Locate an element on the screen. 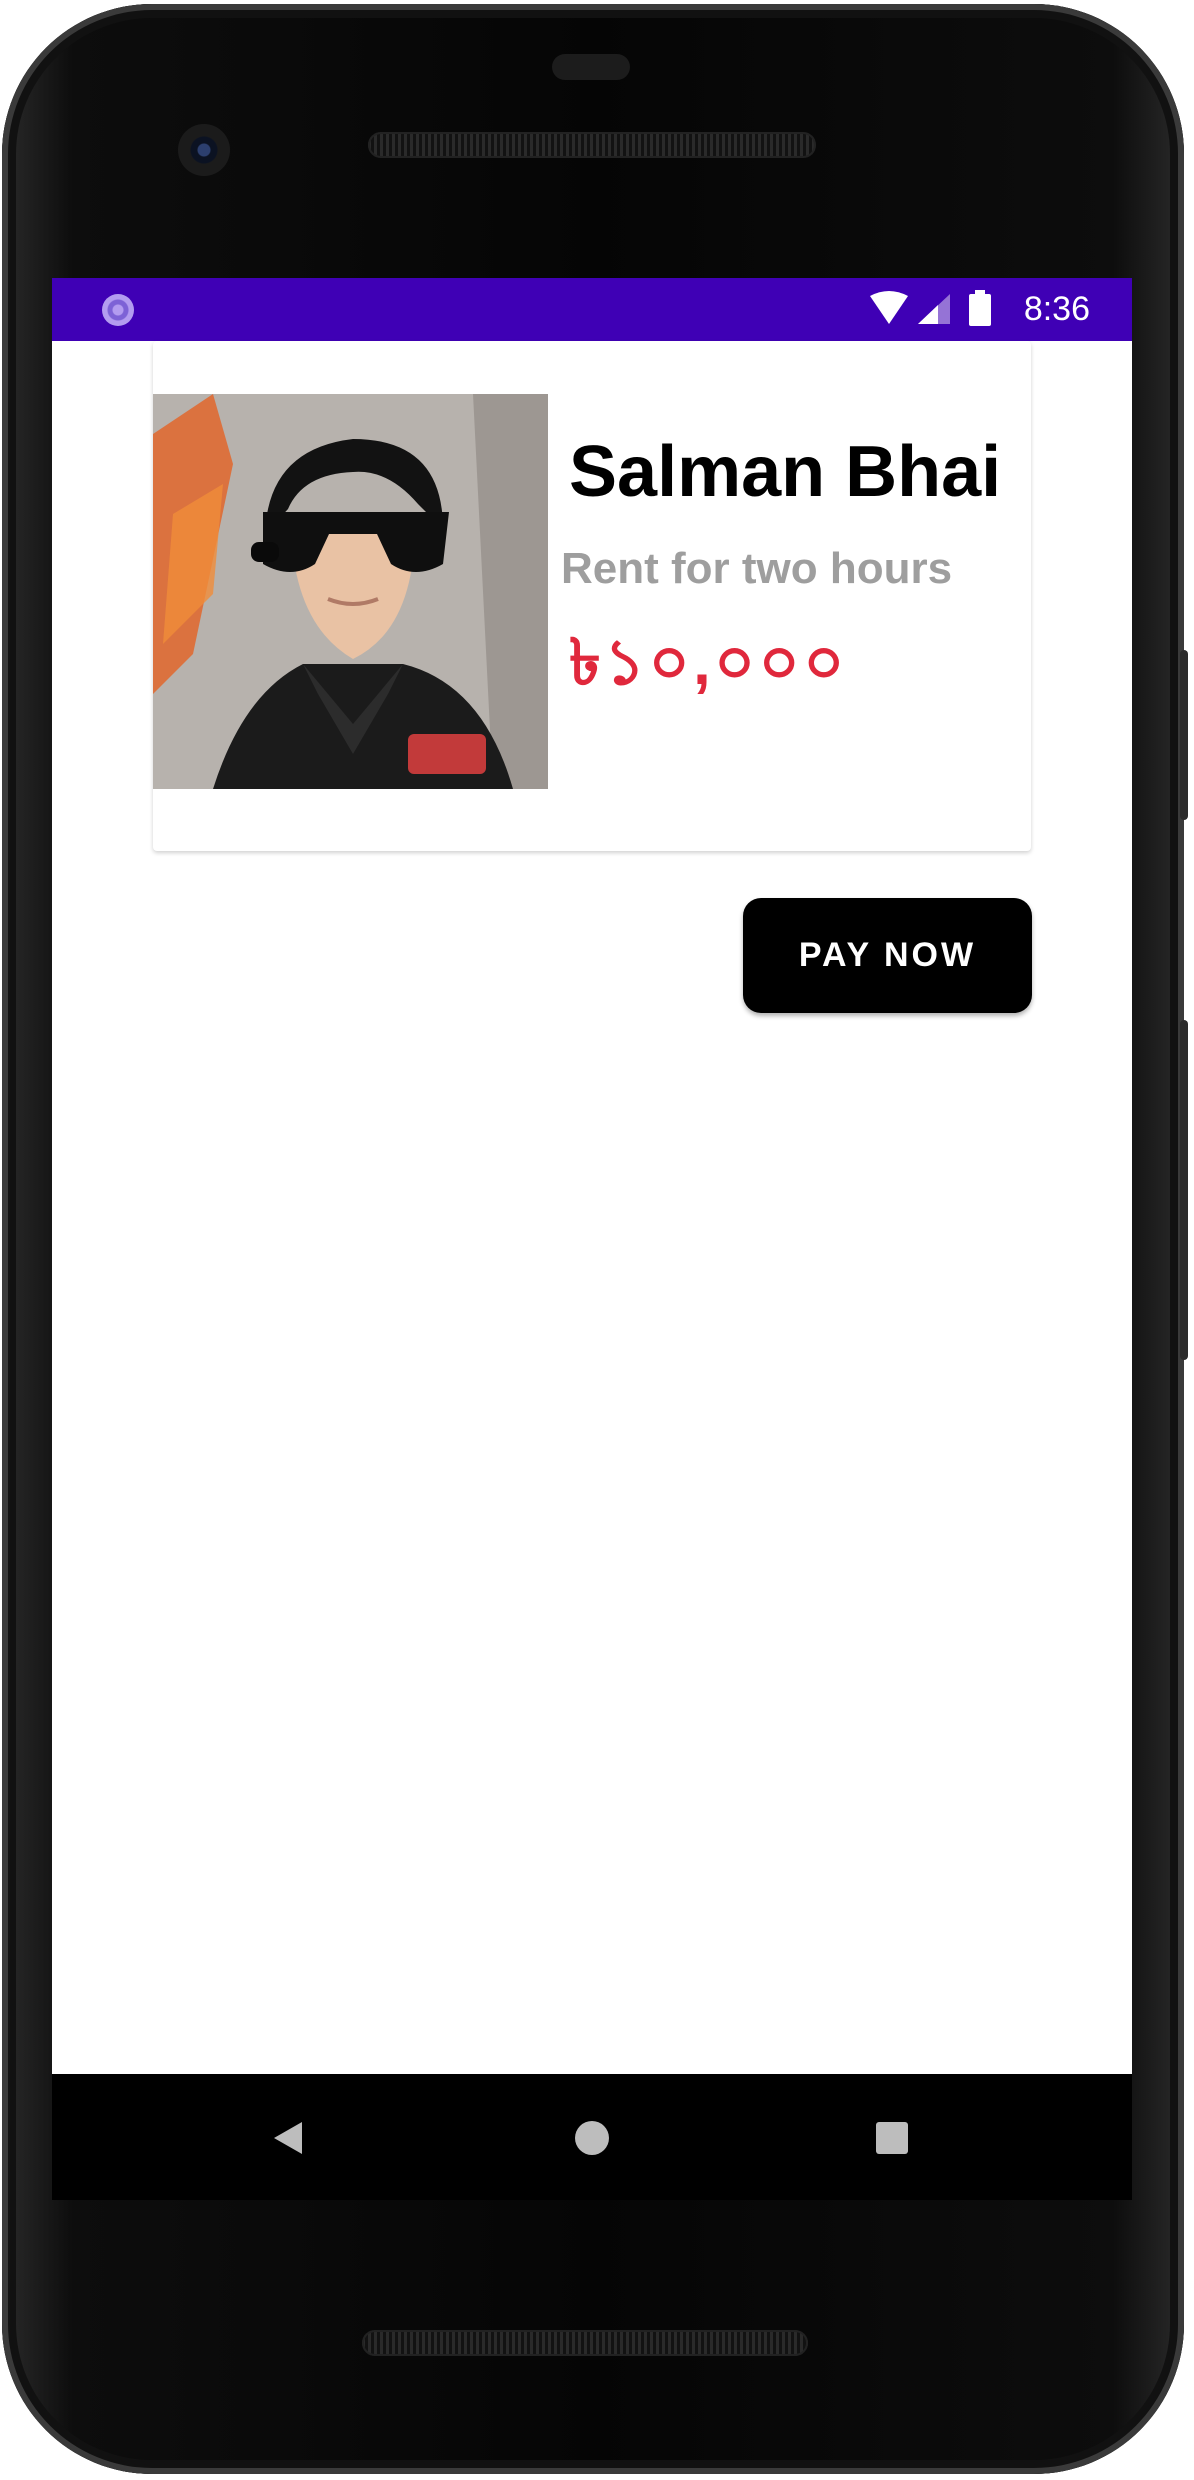  home-icon is located at coordinates (592, 2138).